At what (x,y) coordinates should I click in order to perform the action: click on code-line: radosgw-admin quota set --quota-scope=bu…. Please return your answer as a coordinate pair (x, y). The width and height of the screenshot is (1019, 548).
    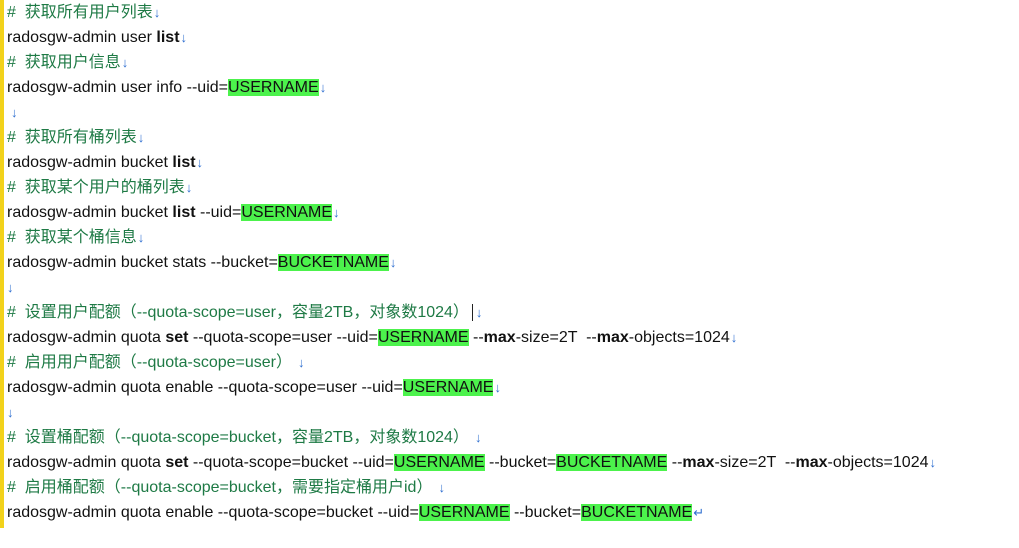
    Looking at the image, I should click on (513, 462).